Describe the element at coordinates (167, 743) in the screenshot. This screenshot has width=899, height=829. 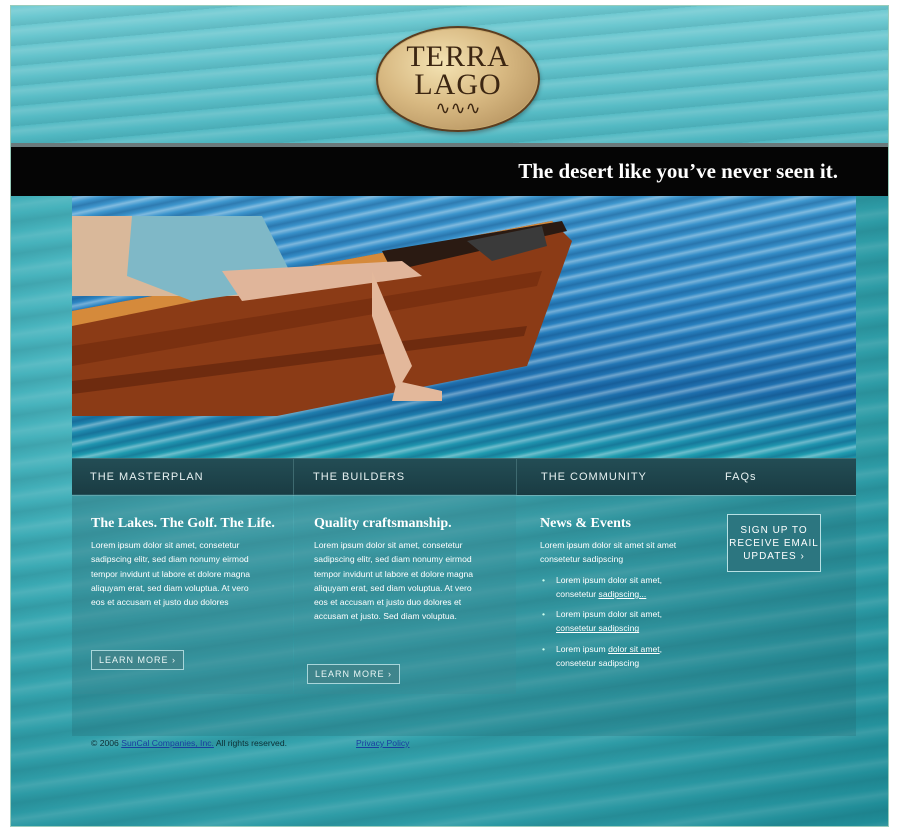
I see `company-link: SunCal Companies, Inc.` at that location.